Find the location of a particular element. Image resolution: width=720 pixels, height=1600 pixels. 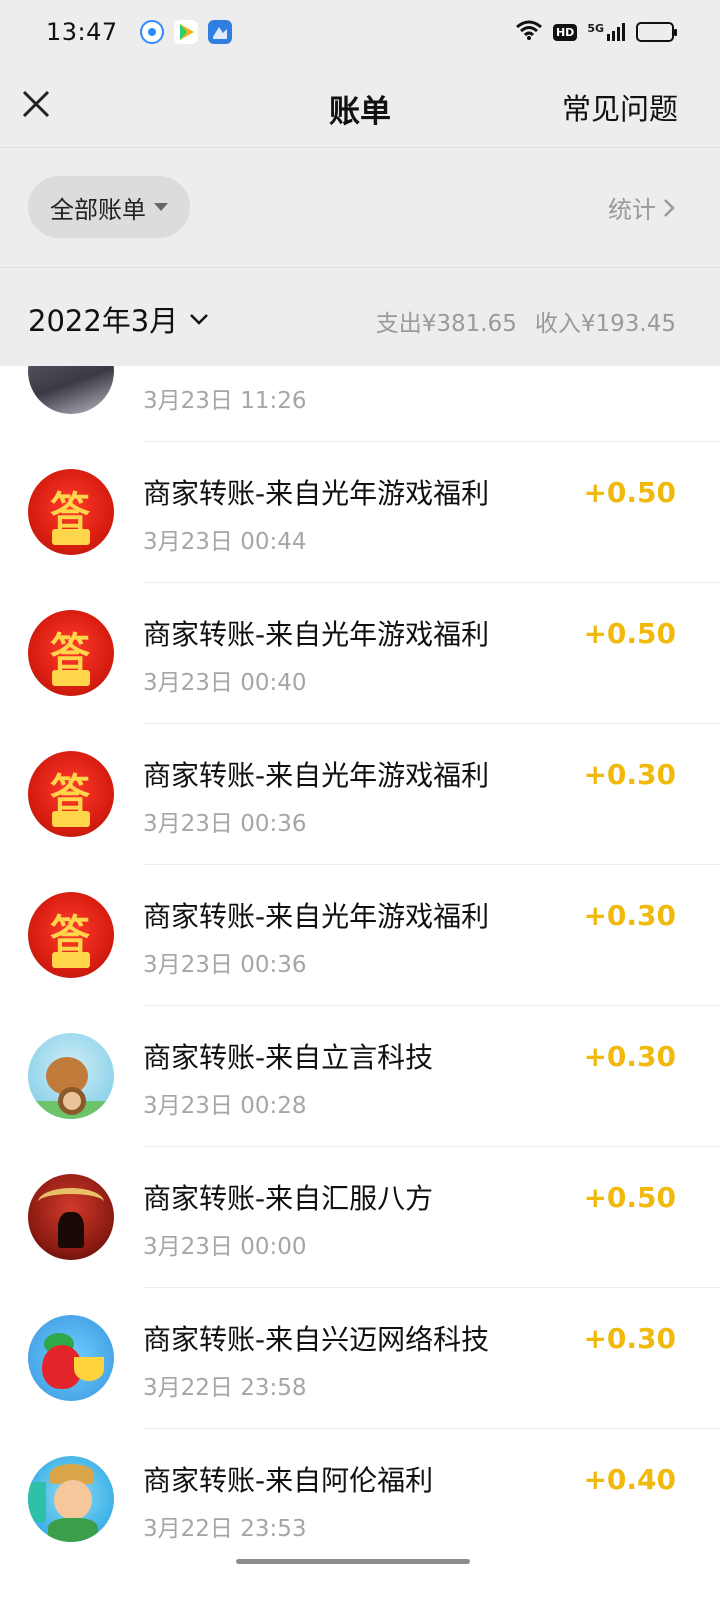

month-label: 2022年3月 is located at coordinates (103, 321).